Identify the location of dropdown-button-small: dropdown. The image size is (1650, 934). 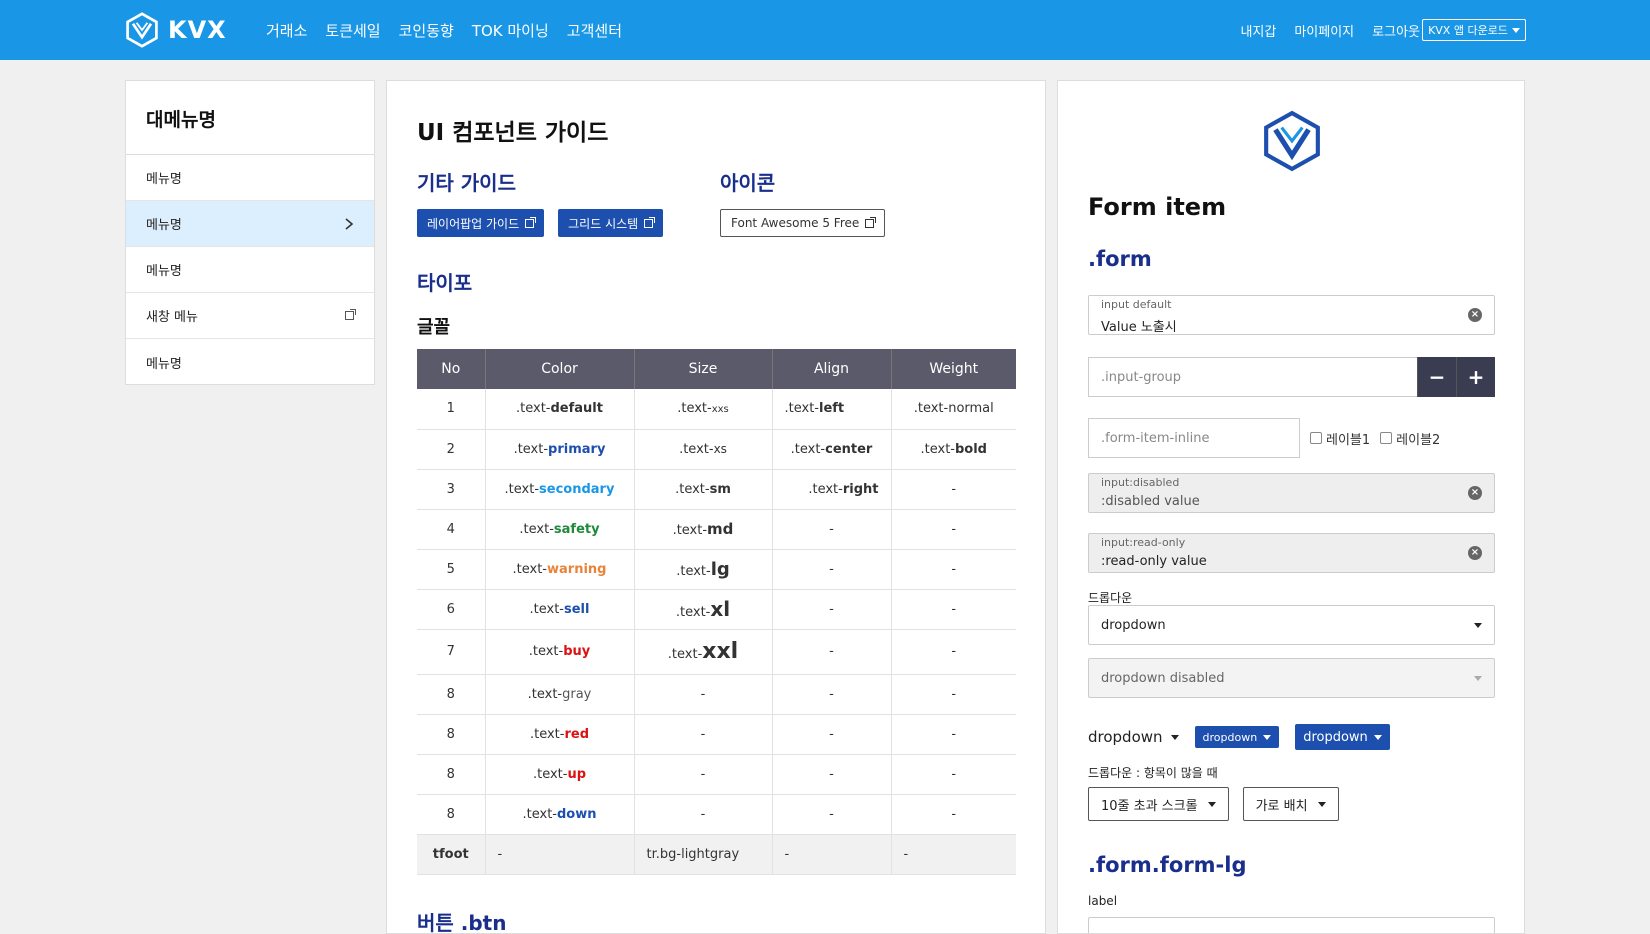
(1237, 737).